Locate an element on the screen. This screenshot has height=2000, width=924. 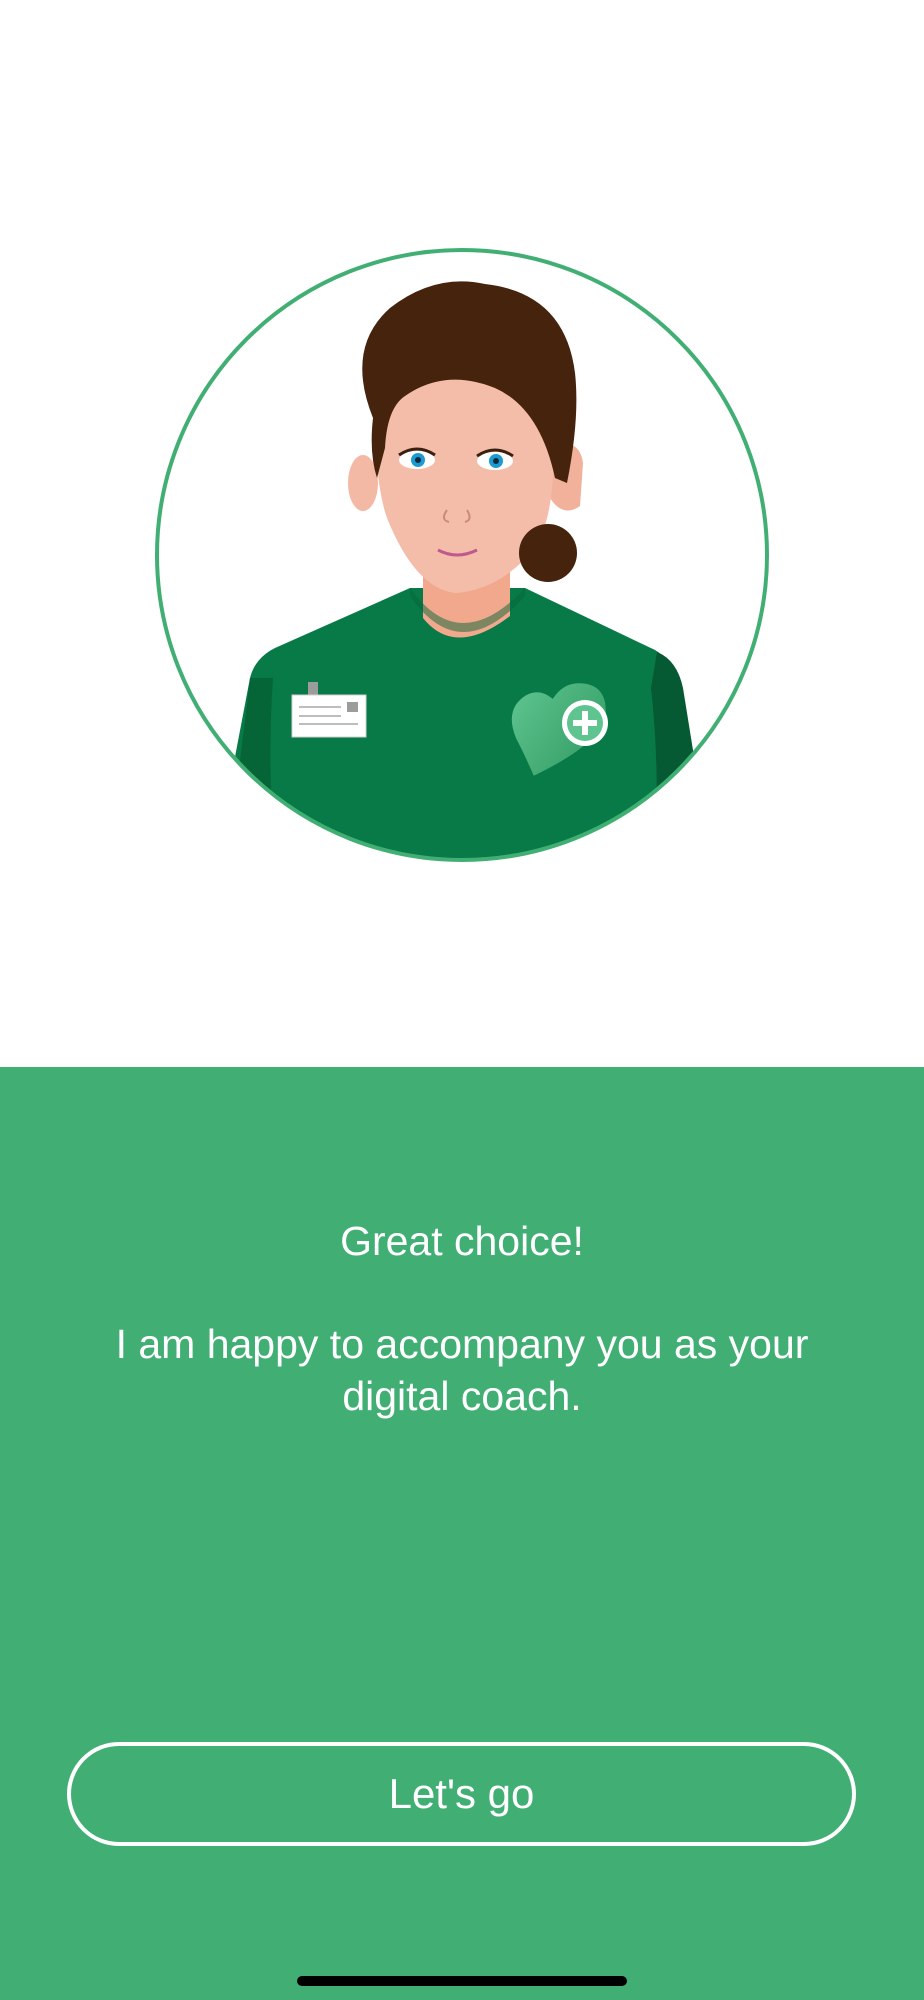
headline-text: Great choice! is located at coordinates (462, 1241).